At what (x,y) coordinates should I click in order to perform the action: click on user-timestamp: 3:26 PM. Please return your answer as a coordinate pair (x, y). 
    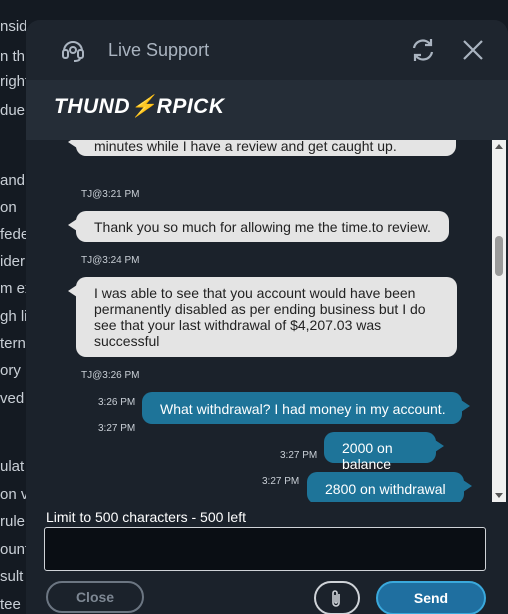
    Looking at the image, I should click on (117, 402).